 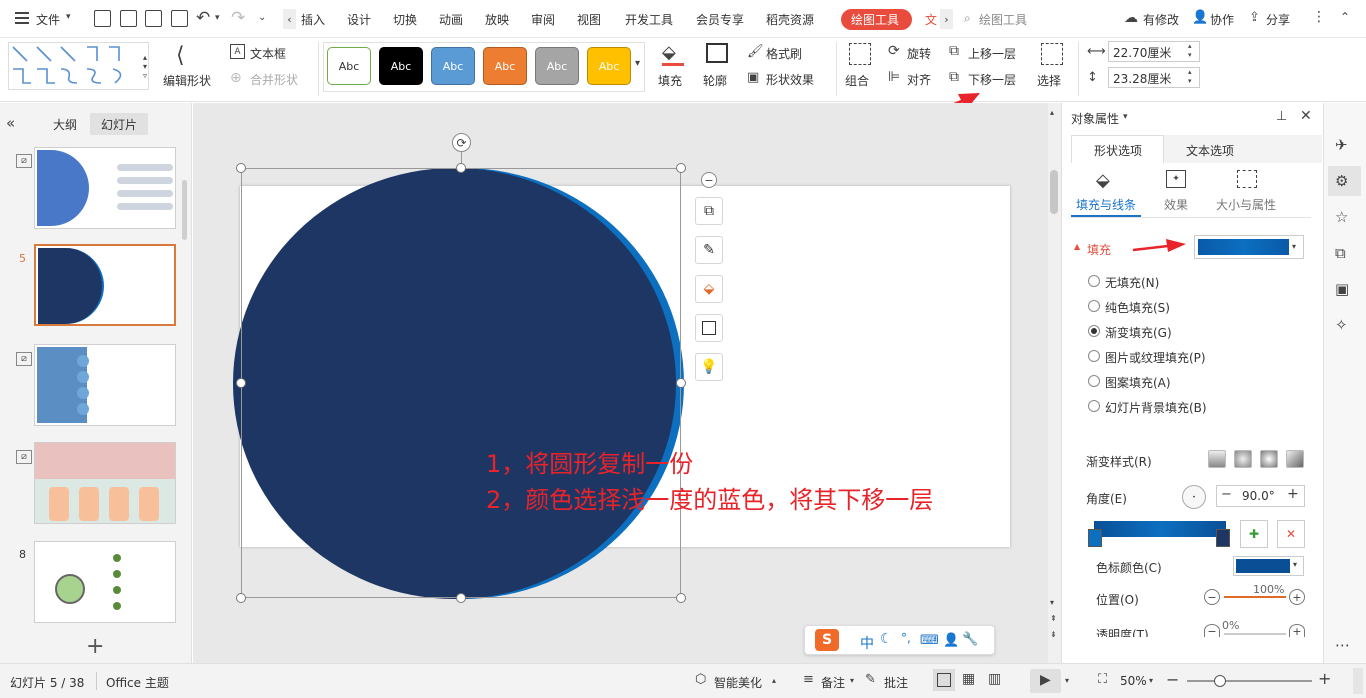 What do you see at coordinates (709, 289) in the screenshot?
I see `fill-float-button: ⬙` at bounding box center [709, 289].